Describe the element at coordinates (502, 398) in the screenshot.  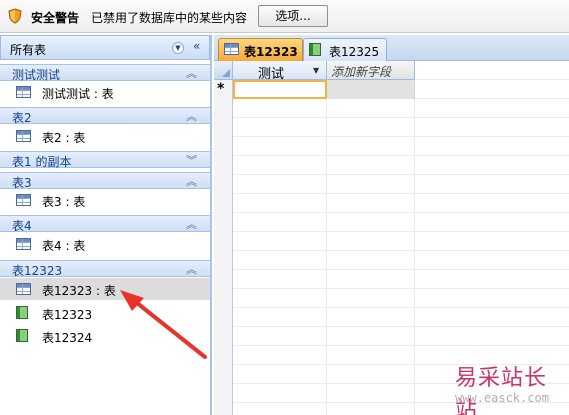
I see `watermark-url: www.easck.com` at that location.